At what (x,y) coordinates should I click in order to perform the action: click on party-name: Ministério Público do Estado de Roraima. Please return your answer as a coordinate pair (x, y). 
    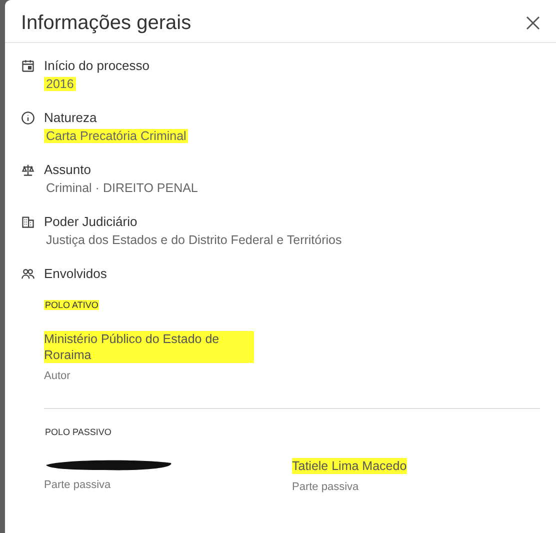
    Looking at the image, I should click on (149, 347).